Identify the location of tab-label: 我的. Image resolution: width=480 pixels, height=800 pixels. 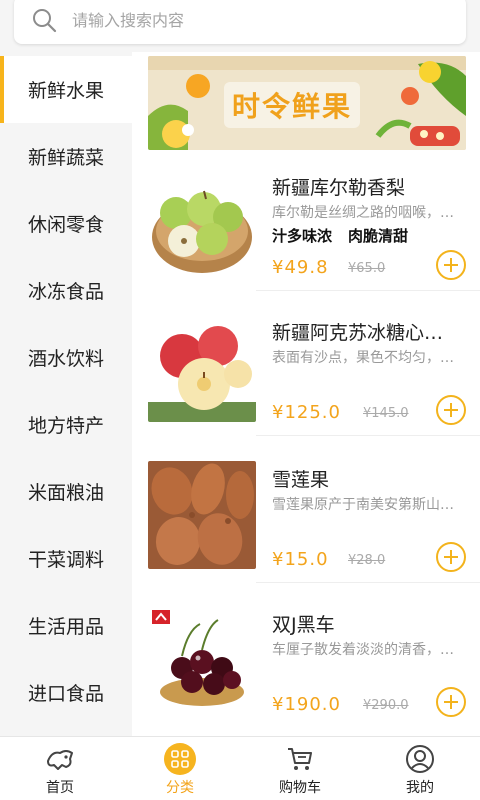
(420, 788).